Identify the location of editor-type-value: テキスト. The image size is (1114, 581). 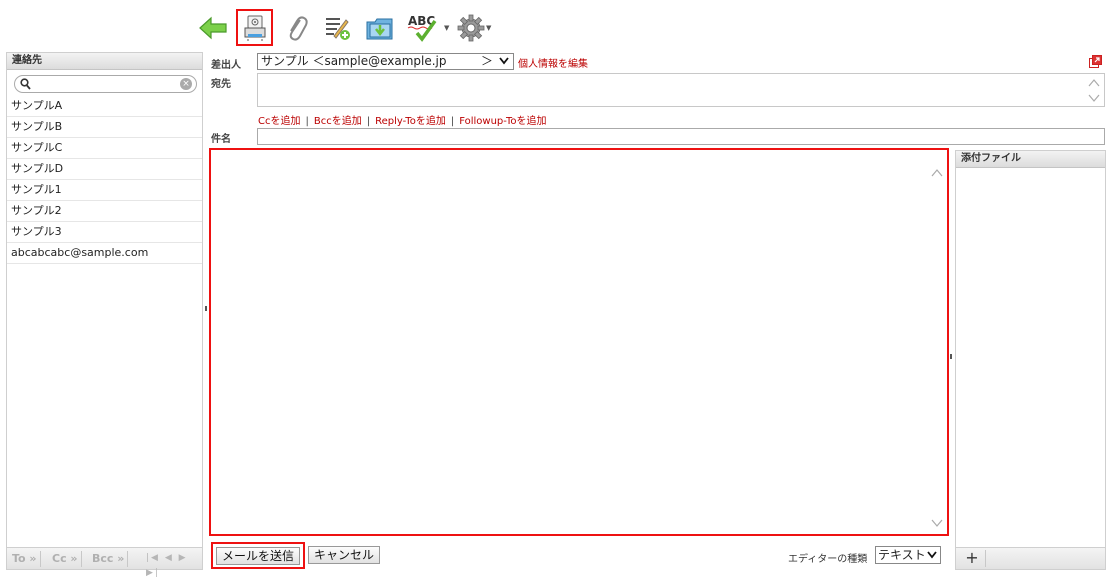
(902, 555).